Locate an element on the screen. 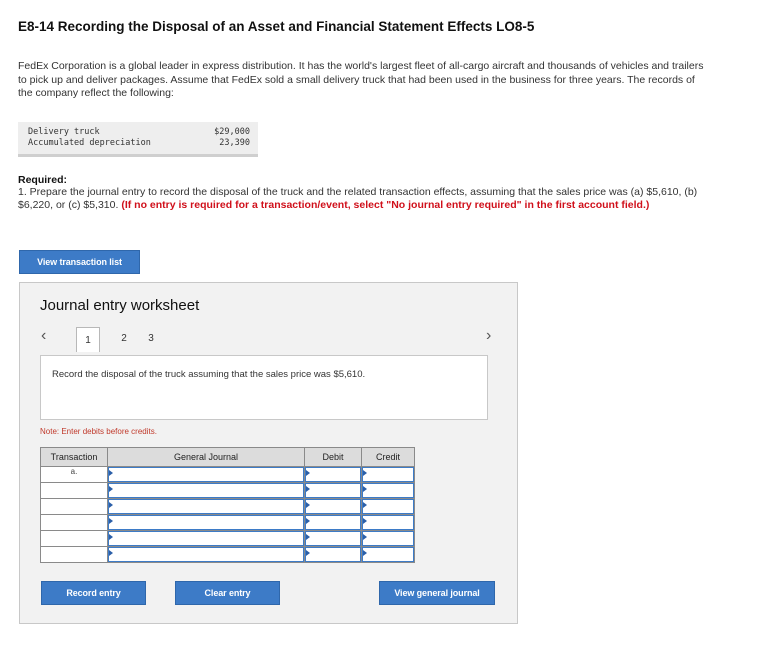  record-label: Accumulated depreciation is located at coordinates (89, 143).